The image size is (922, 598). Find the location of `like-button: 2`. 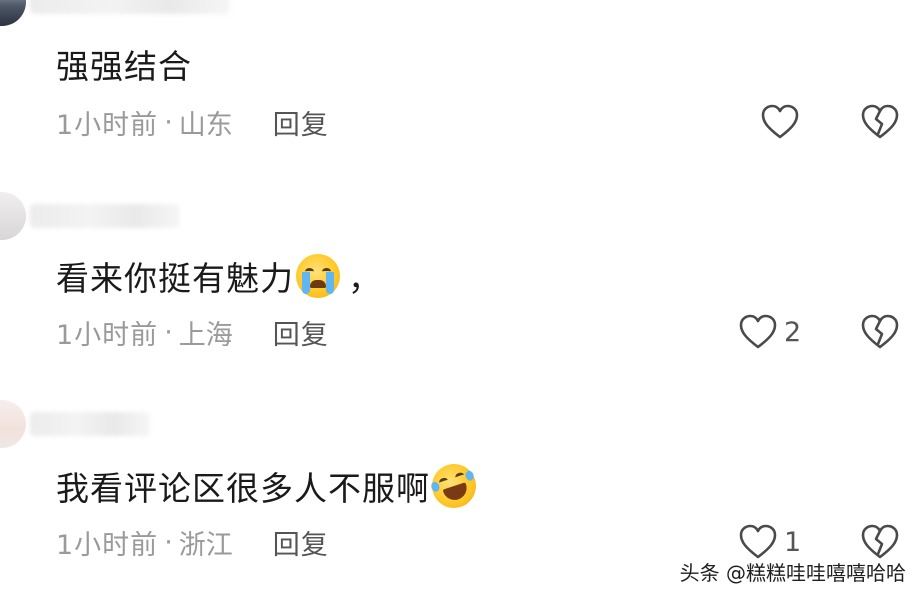

like-button: 2 is located at coordinates (769, 332).